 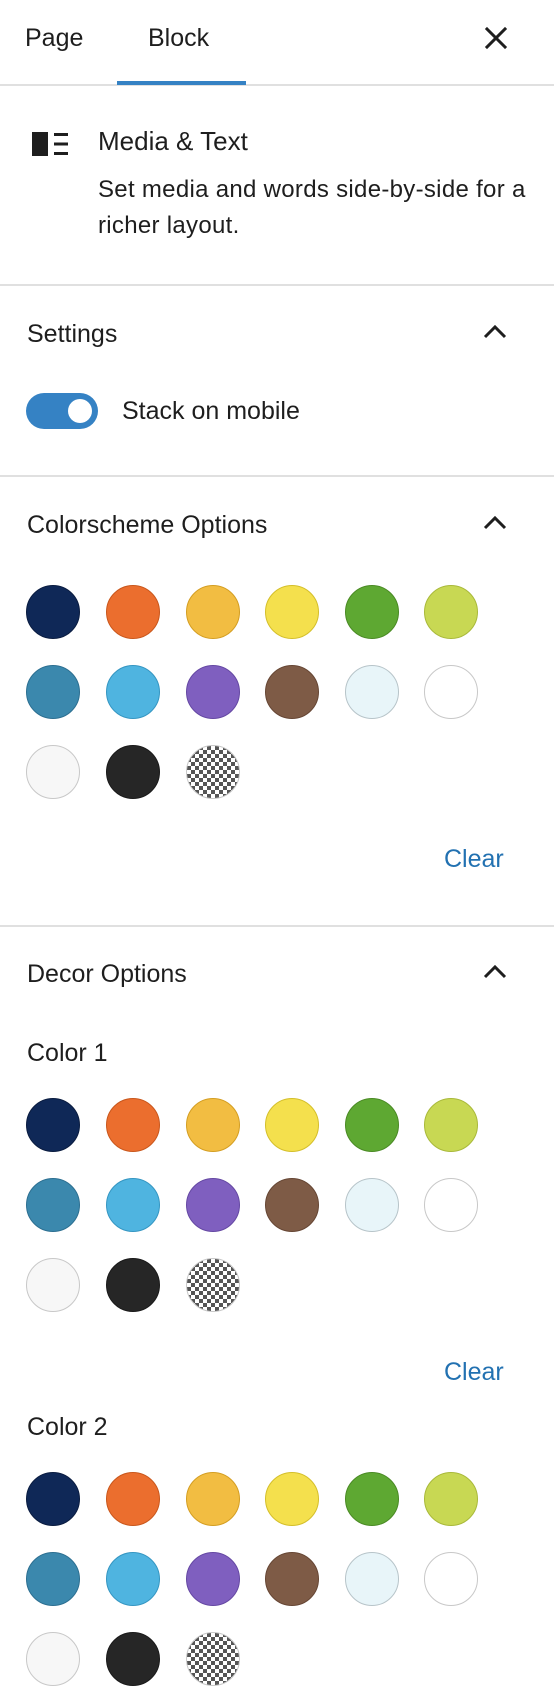 I want to click on colorscheme-swatch-7f5fbf, so click(x=213, y=692).